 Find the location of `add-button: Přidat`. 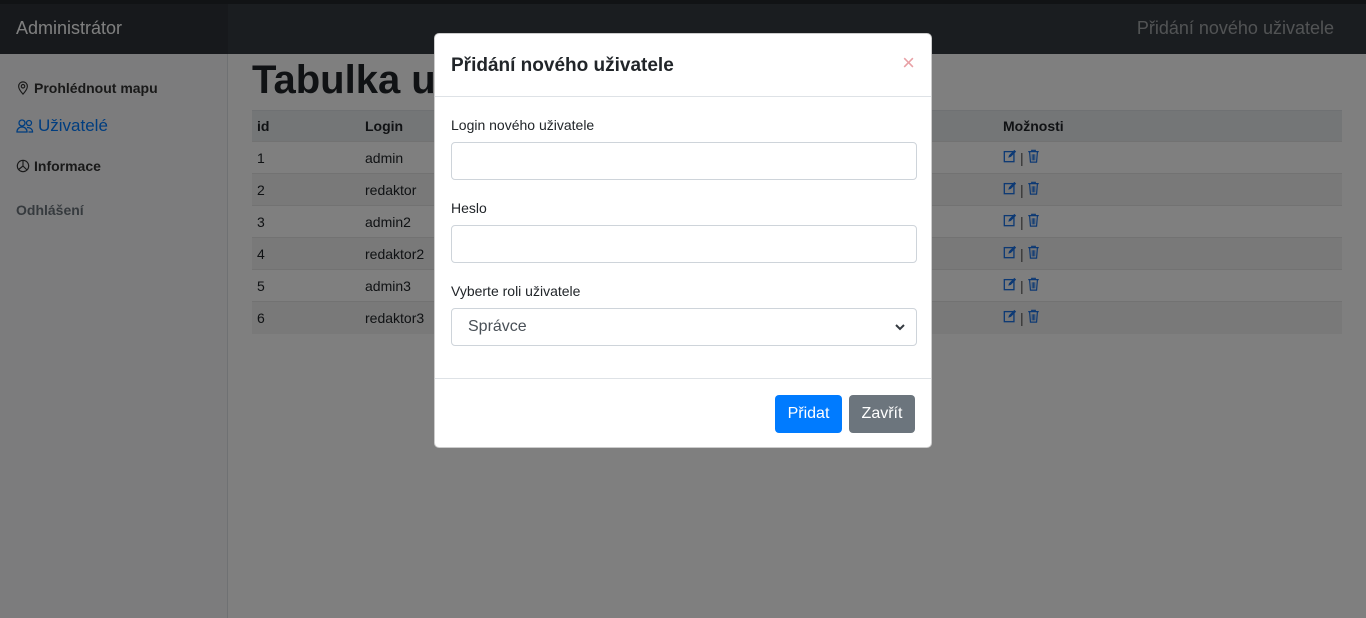

add-button: Přidat is located at coordinates (808, 414).